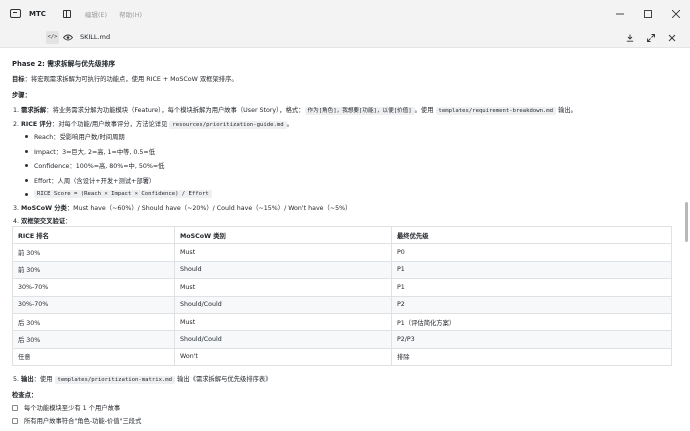 This screenshot has width=690, height=431. Describe the element at coordinates (76, 420) in the screenshot. I see `checkpoint-item: 所有用户故事符合"角色-功能-价值"三段式` at that location.